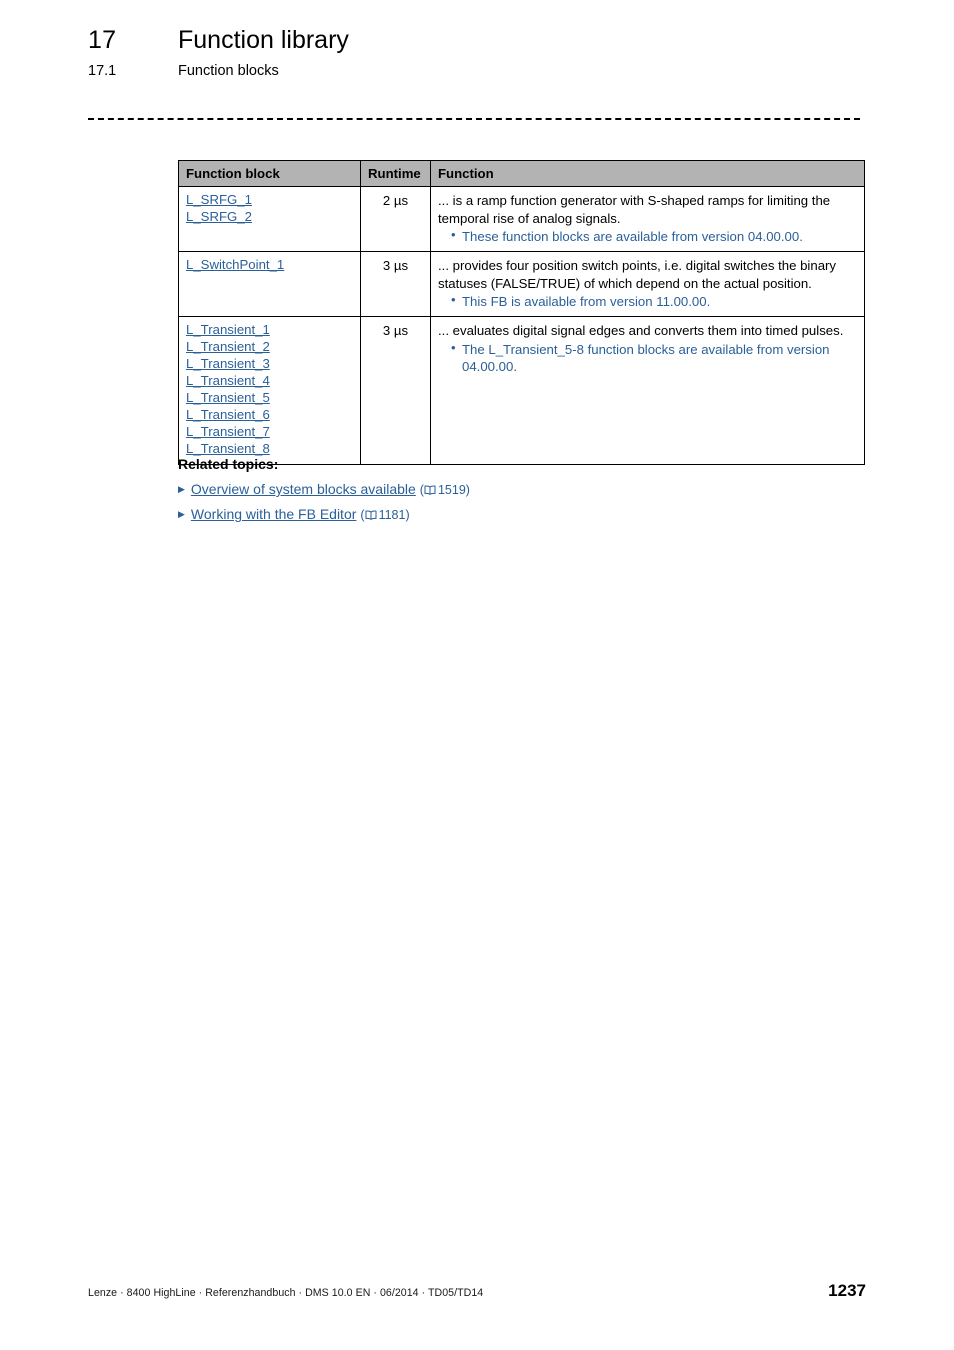 Image resolution: width=954 pixels, height=1350 pixels. What do you see at coordinates (269, 200) in the screenshot?
I see `function-block-link: L_SRFG_1` at bounding box center [269, 200].